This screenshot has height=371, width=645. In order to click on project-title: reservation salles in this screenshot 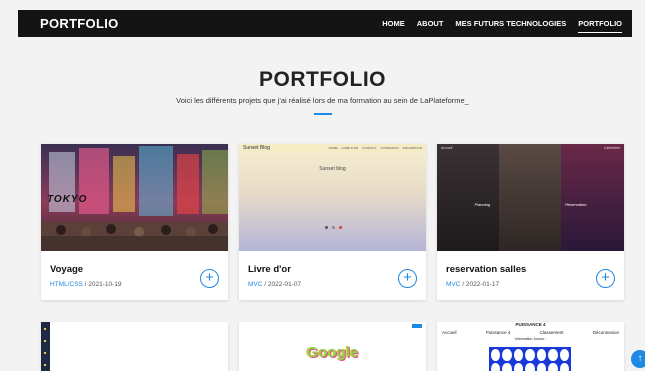, I will do `click(486, 269)`.